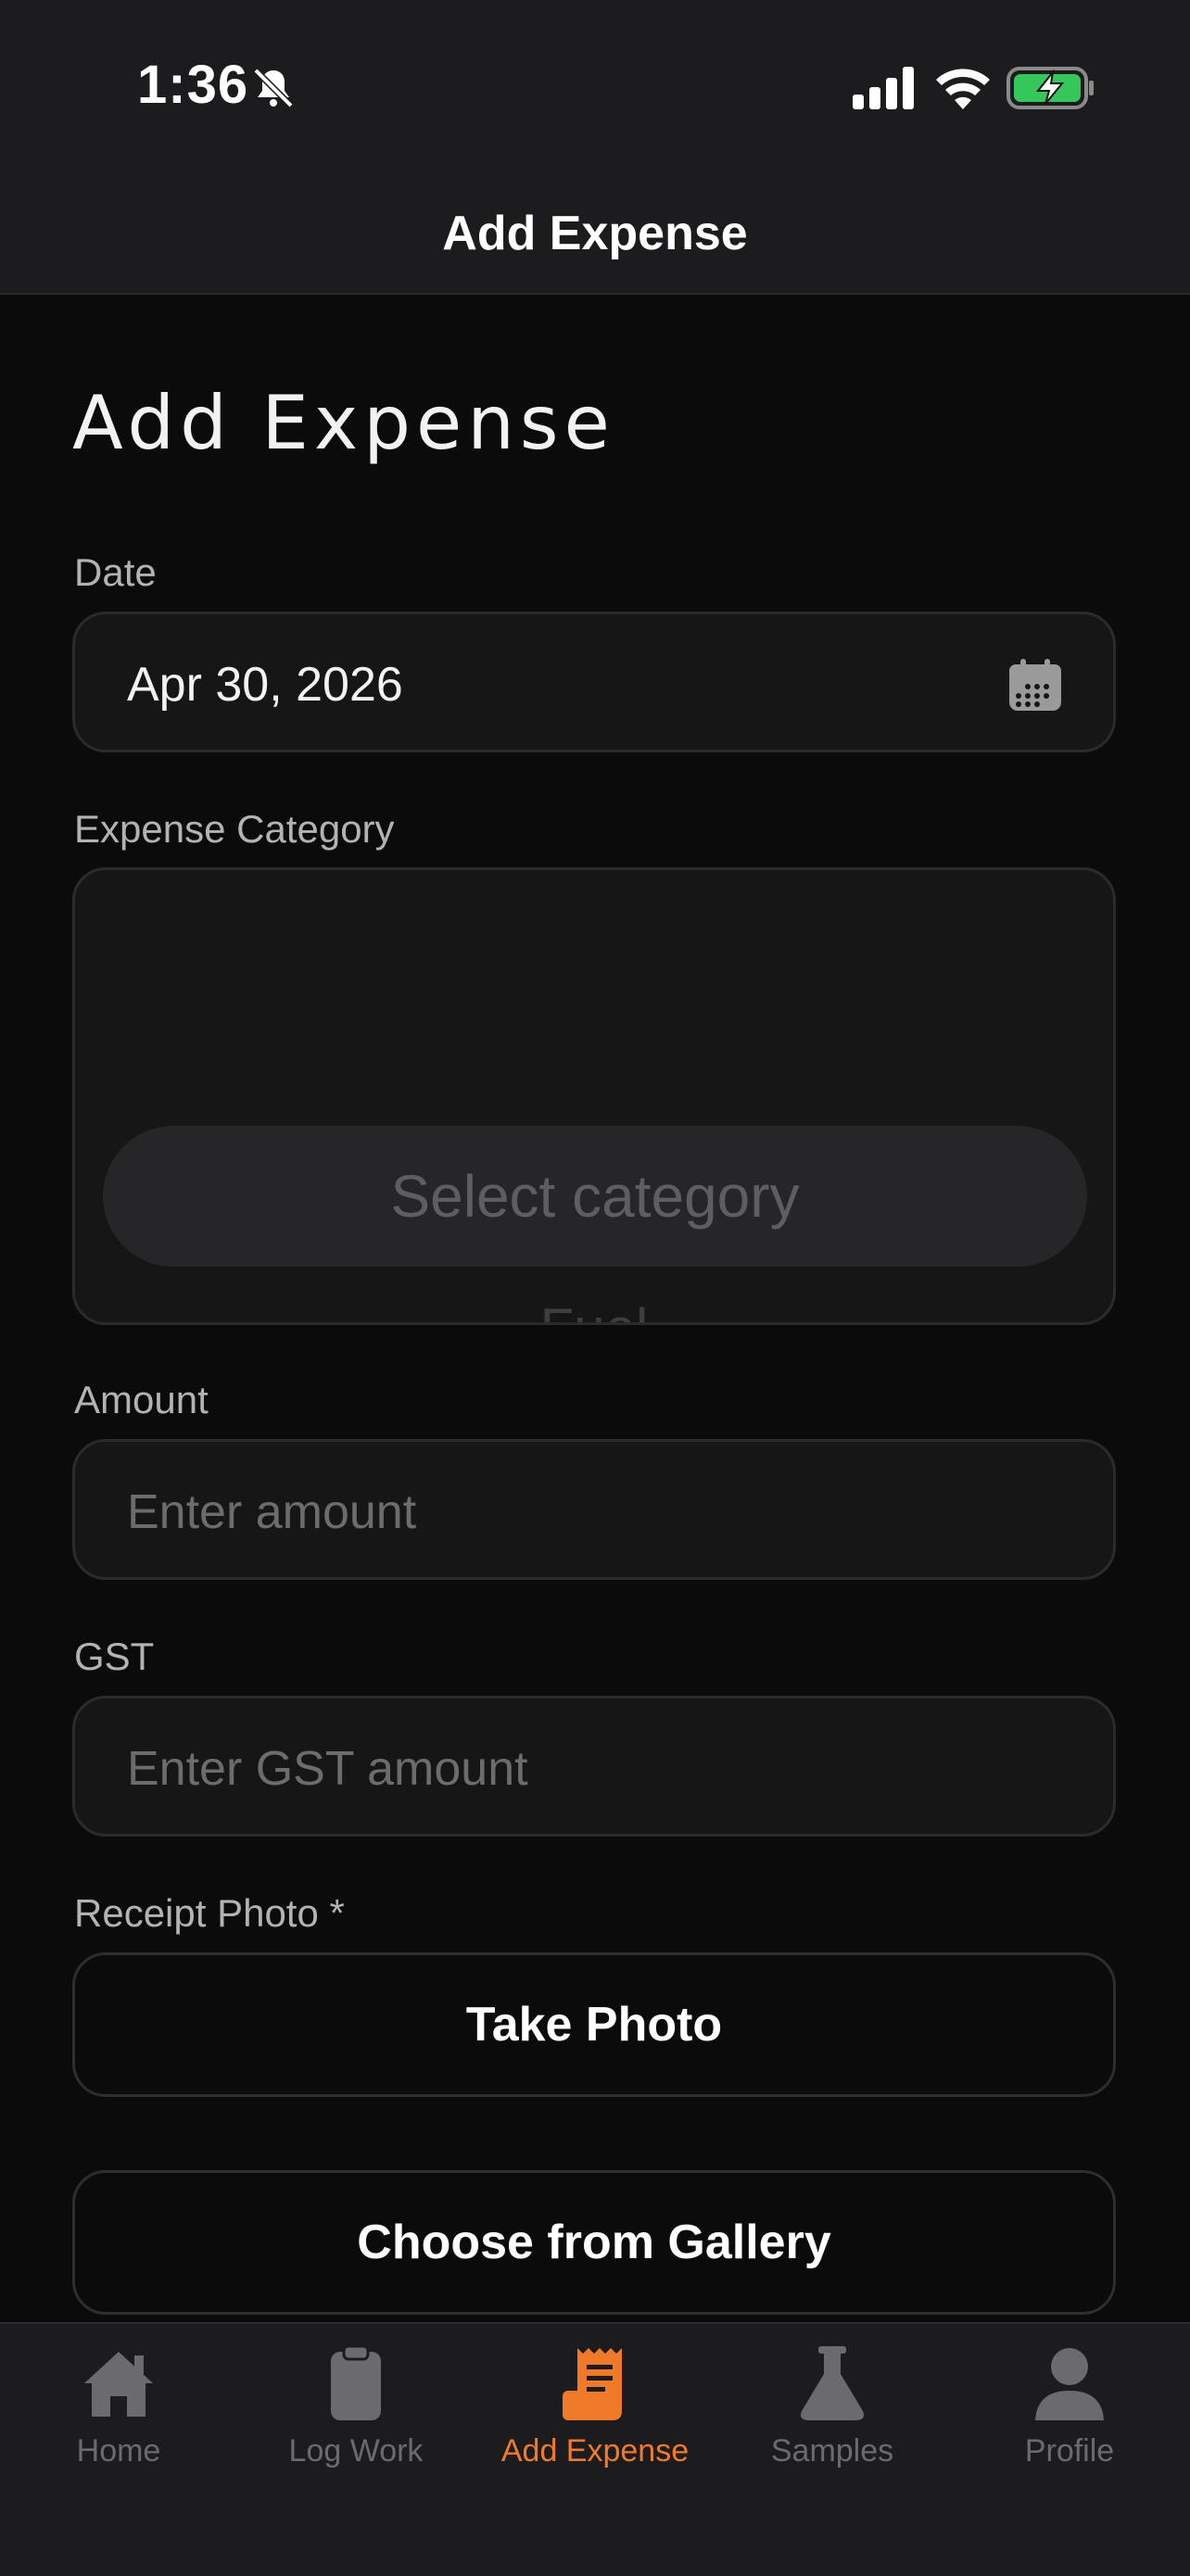 This screenshot has width=1190, height=2576. Describe the element at coordinates (118, 2384) in the screenshot. I see `home-icon` at that location.